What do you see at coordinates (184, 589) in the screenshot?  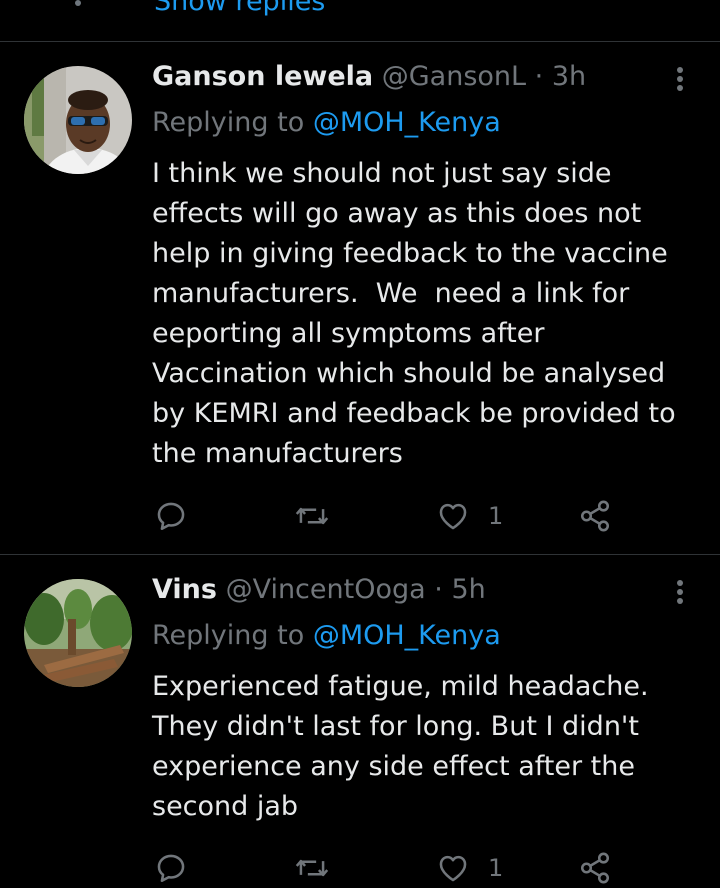 I see `display-name: Vins` at bounding box center [184, 589].